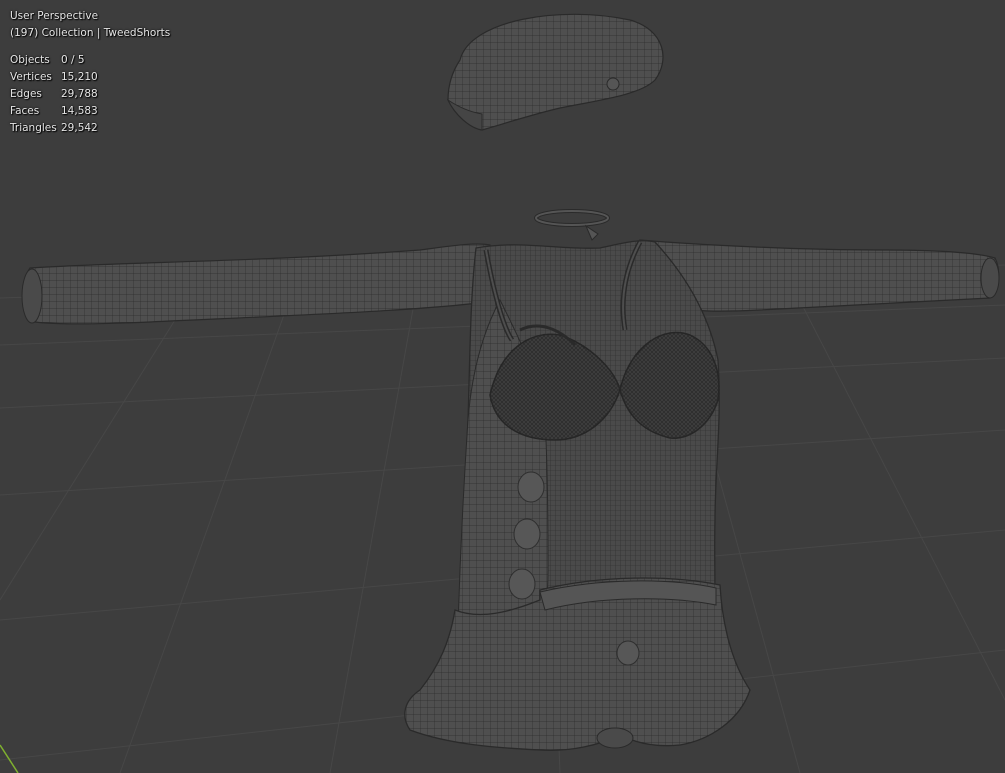 This screenshot has height=773, width=1005. What do you see at coordinates (90, 47) in the screenshot?
I see `overlay-spacer` at bounding box center [90, 47].